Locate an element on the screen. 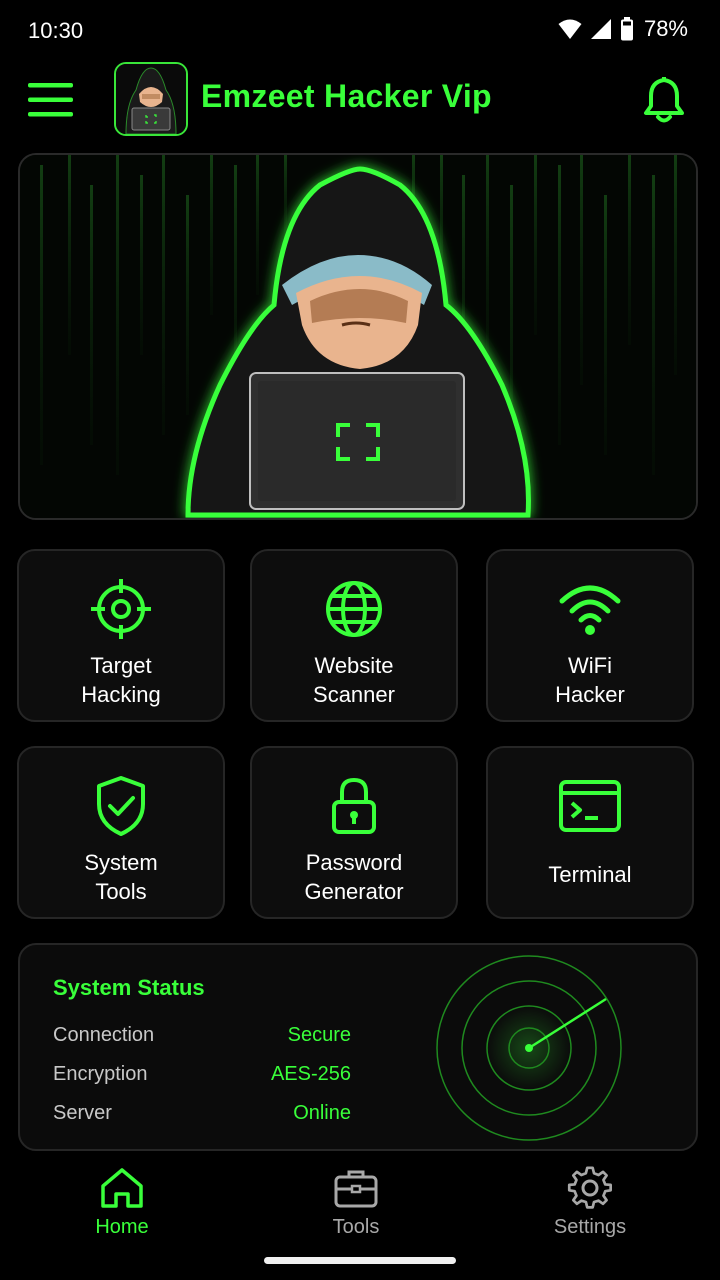 The height and width of the screenshot is (1280, 720). nav-home-label: Home is located at coordinates (122, 1227).